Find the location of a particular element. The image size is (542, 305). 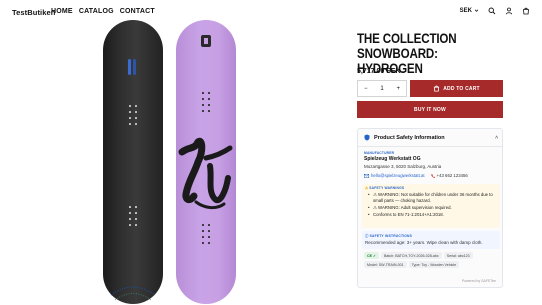

phone-link: +43 662 123456 is located at coordinates (449, 175).